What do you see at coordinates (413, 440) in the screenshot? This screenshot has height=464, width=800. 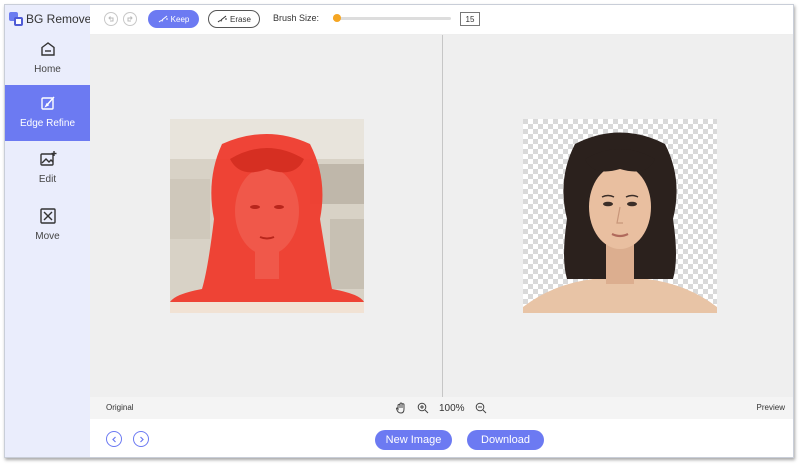 I see `new-image-button: New Image` at bounding box center [413, 440].